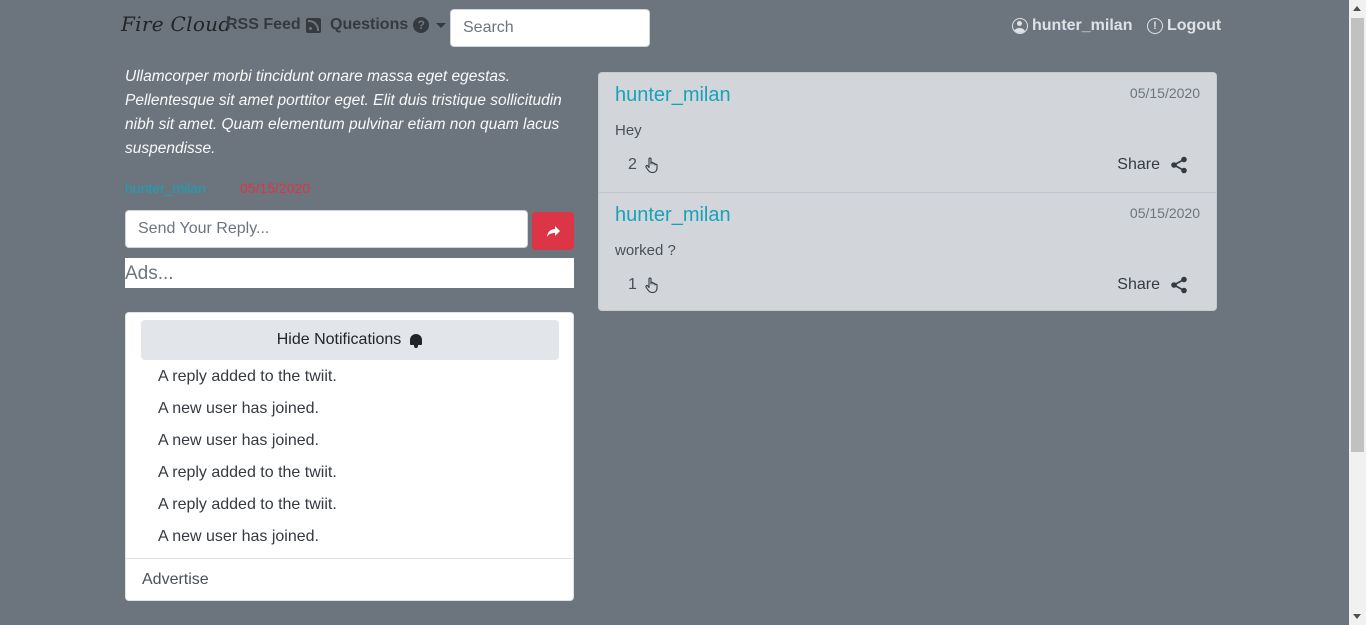 The height and width of the screenshot is (625, 1366). Describe the element at coordinates (628, 130) in the screenshot. I see `tweet-text: Hey` at that location.